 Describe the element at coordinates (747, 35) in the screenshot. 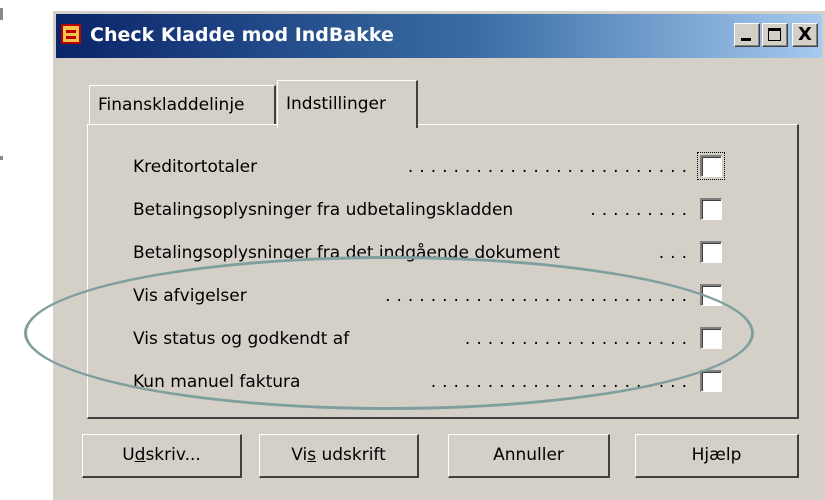

I see `minimize-button` at that location.